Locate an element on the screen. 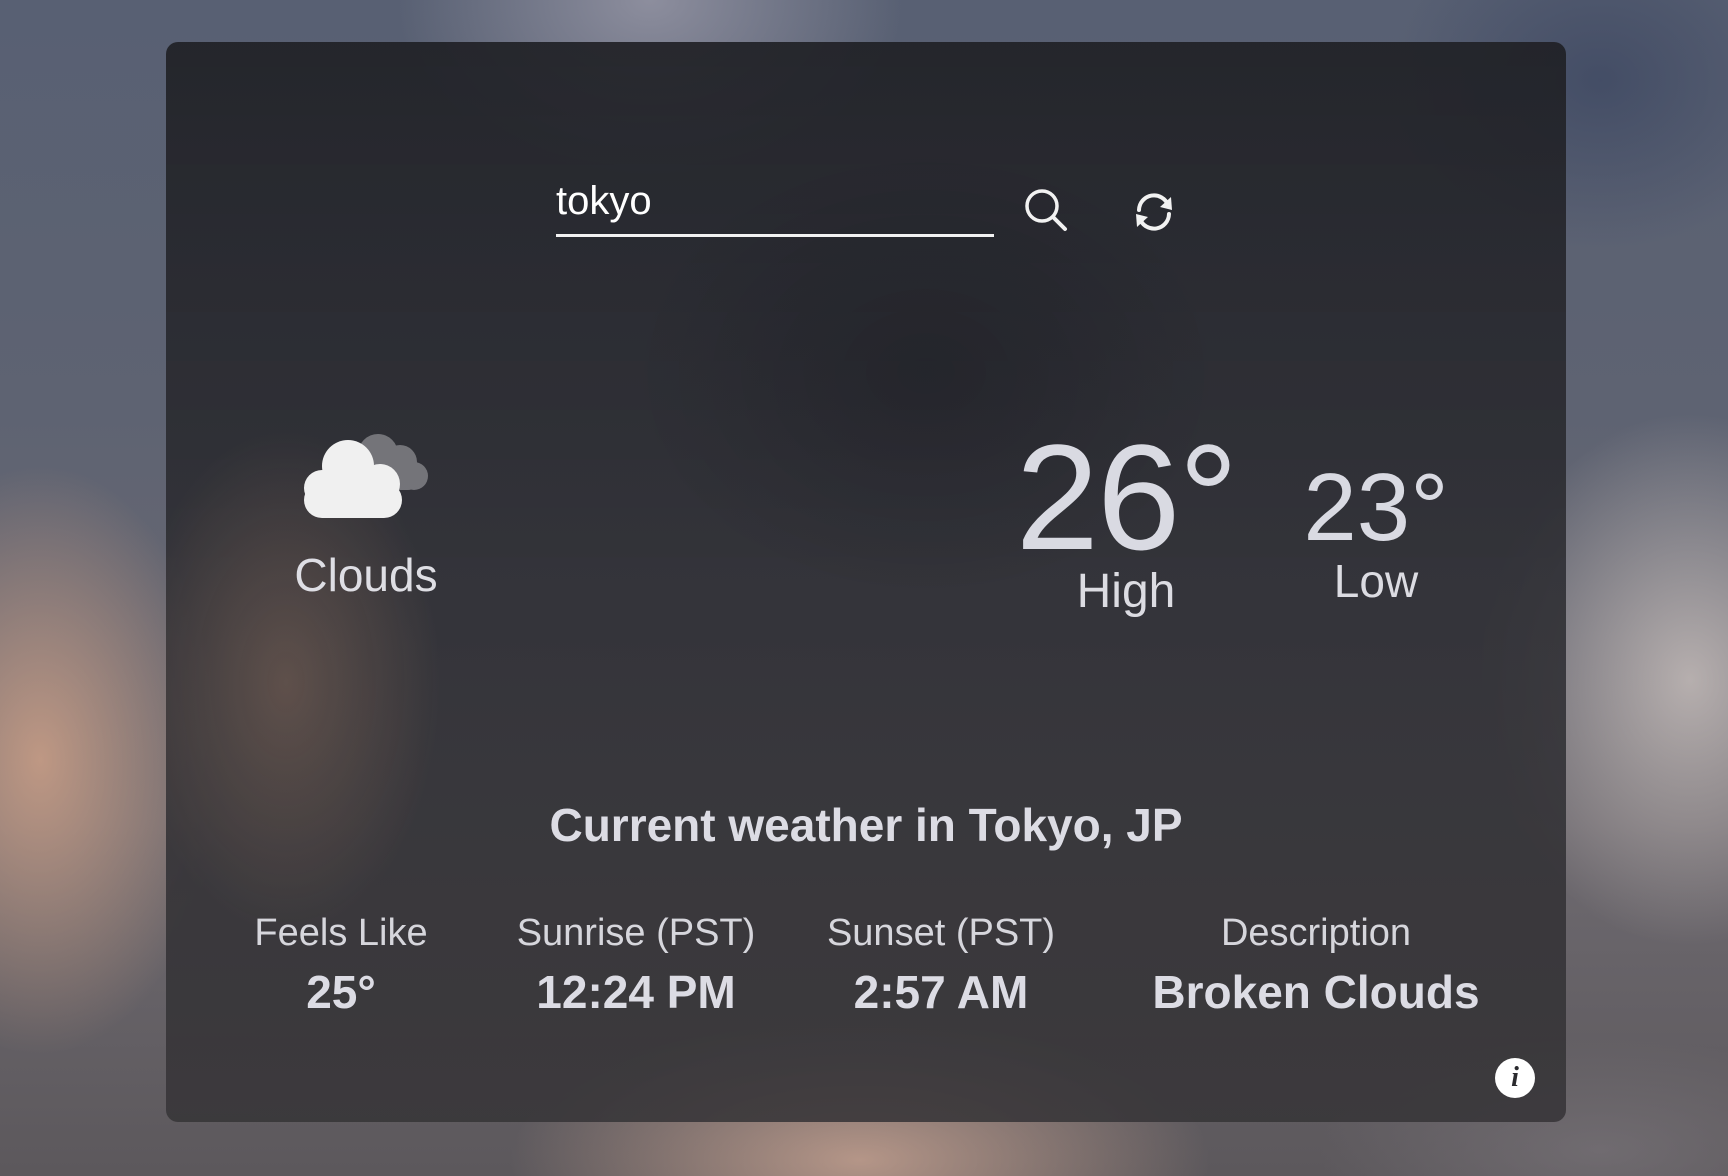 This screenshot has height=1176, width=1728. sunrise-label: Sunrise (PST) is located at coordinates (636, 933).